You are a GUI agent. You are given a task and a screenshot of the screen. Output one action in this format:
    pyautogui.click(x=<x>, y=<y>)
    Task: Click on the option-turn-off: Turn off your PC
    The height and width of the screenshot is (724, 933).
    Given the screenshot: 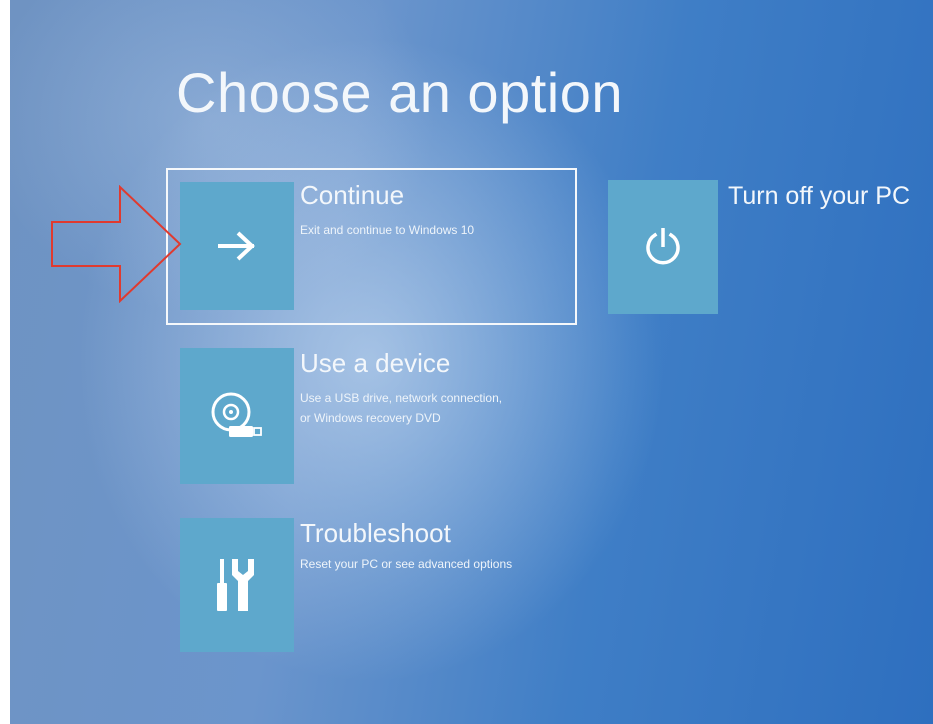 What is the action you would take?
    pyautogui.click(x=767, y=247)
    